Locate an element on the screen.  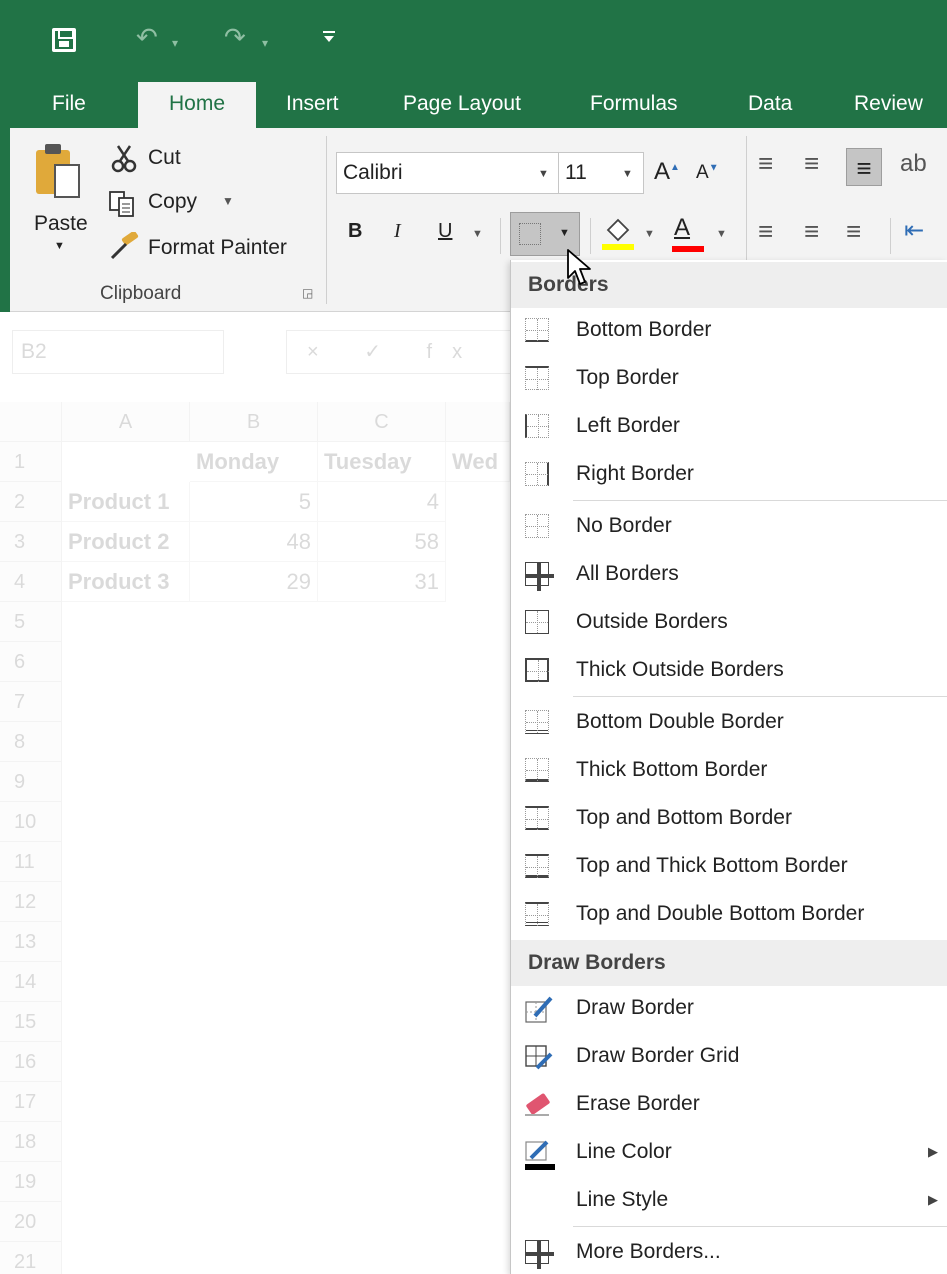
menu-item-draw-border: Draw Border is located at coordinates (729, 1008).